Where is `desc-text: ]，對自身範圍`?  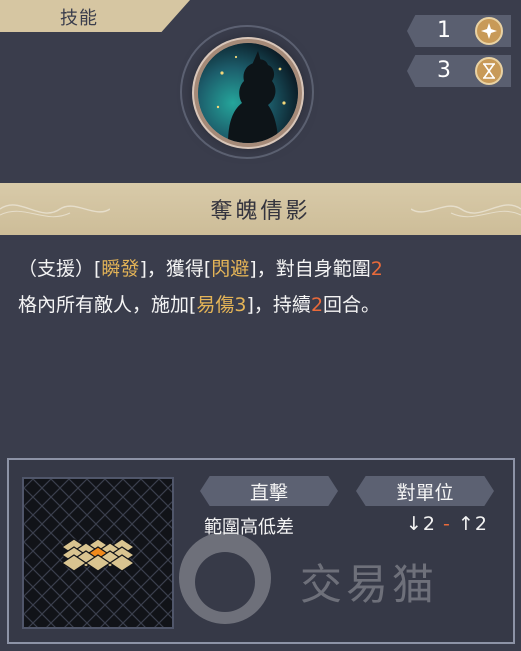
desc-text: ]，對自身範圍 is located at coordinates (310, 269).